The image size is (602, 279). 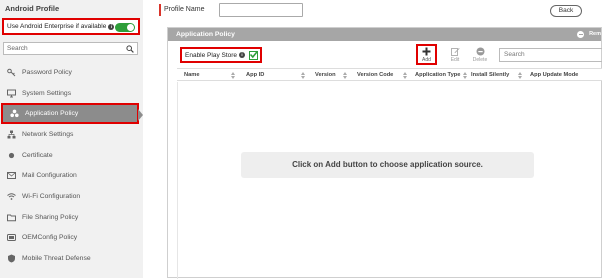 I want to click on back-button: Back, so click(x=566, y=11).